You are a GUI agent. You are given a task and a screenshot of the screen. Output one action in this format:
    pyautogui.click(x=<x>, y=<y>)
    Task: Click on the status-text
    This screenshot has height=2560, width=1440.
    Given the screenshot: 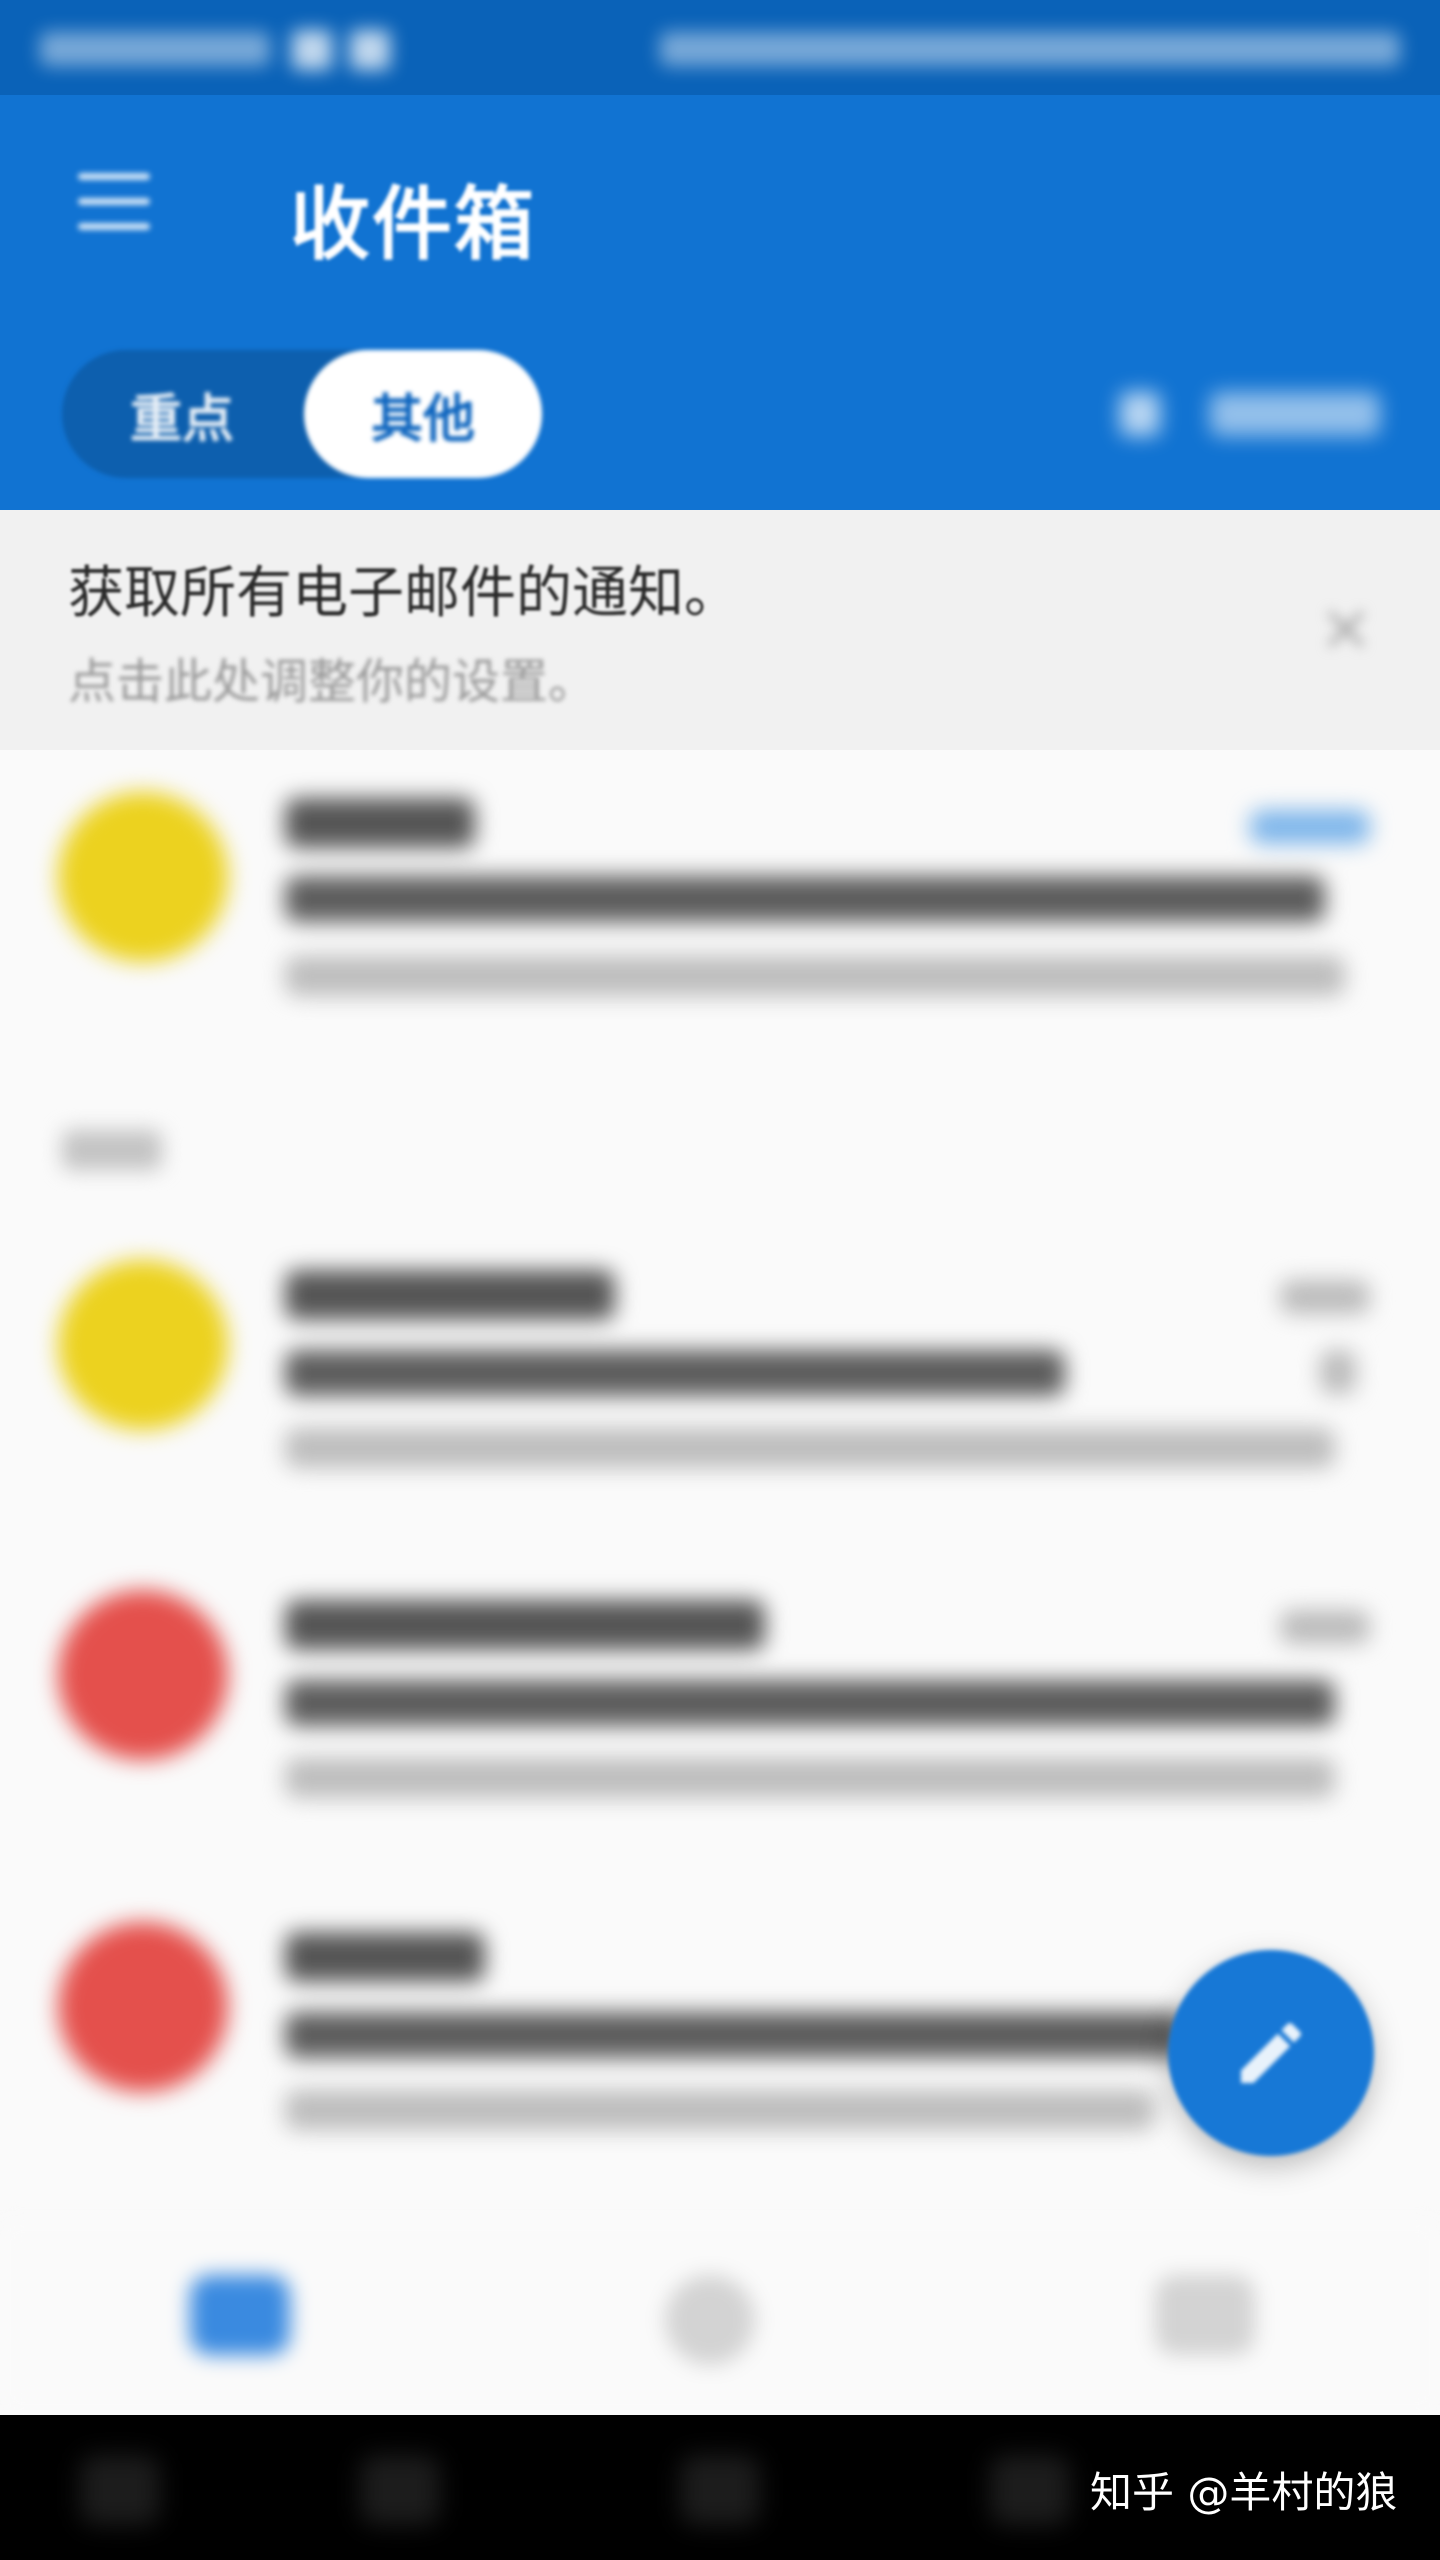 What is the action you would take?
    pyautogui.click(x=155, y=49)
    